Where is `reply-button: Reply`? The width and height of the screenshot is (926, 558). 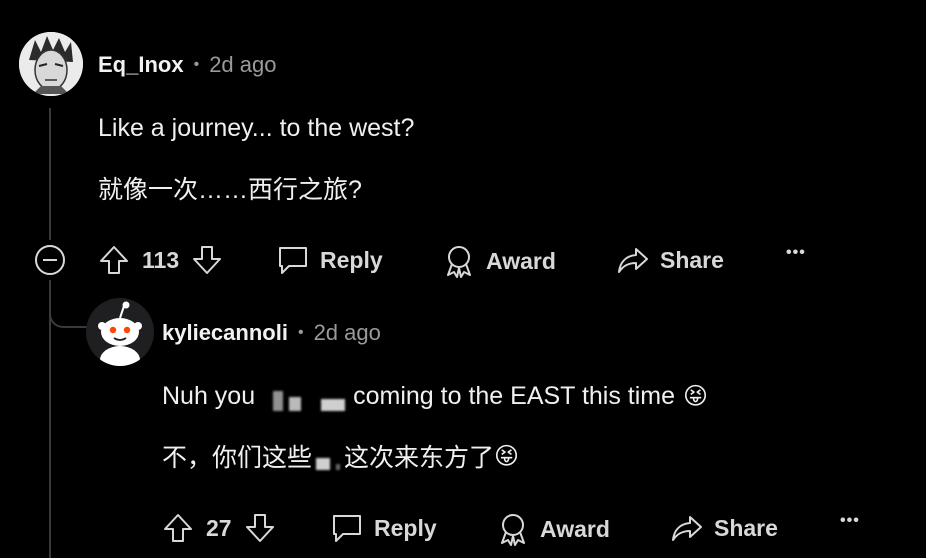 reply-button: Reply is located at coordinates (329, 260).